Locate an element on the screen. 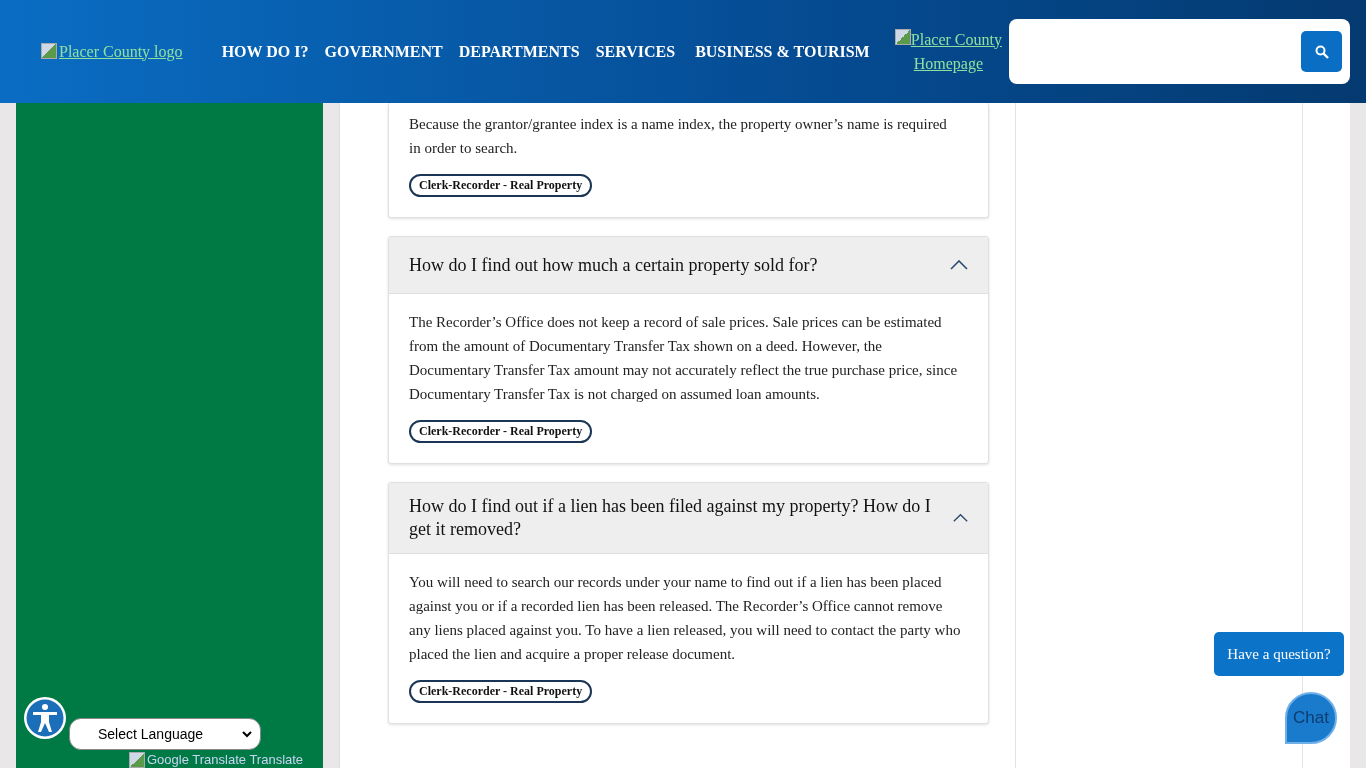 This screenshot has height=768, width=1366. search-button is located at coordinates (1321, 51).